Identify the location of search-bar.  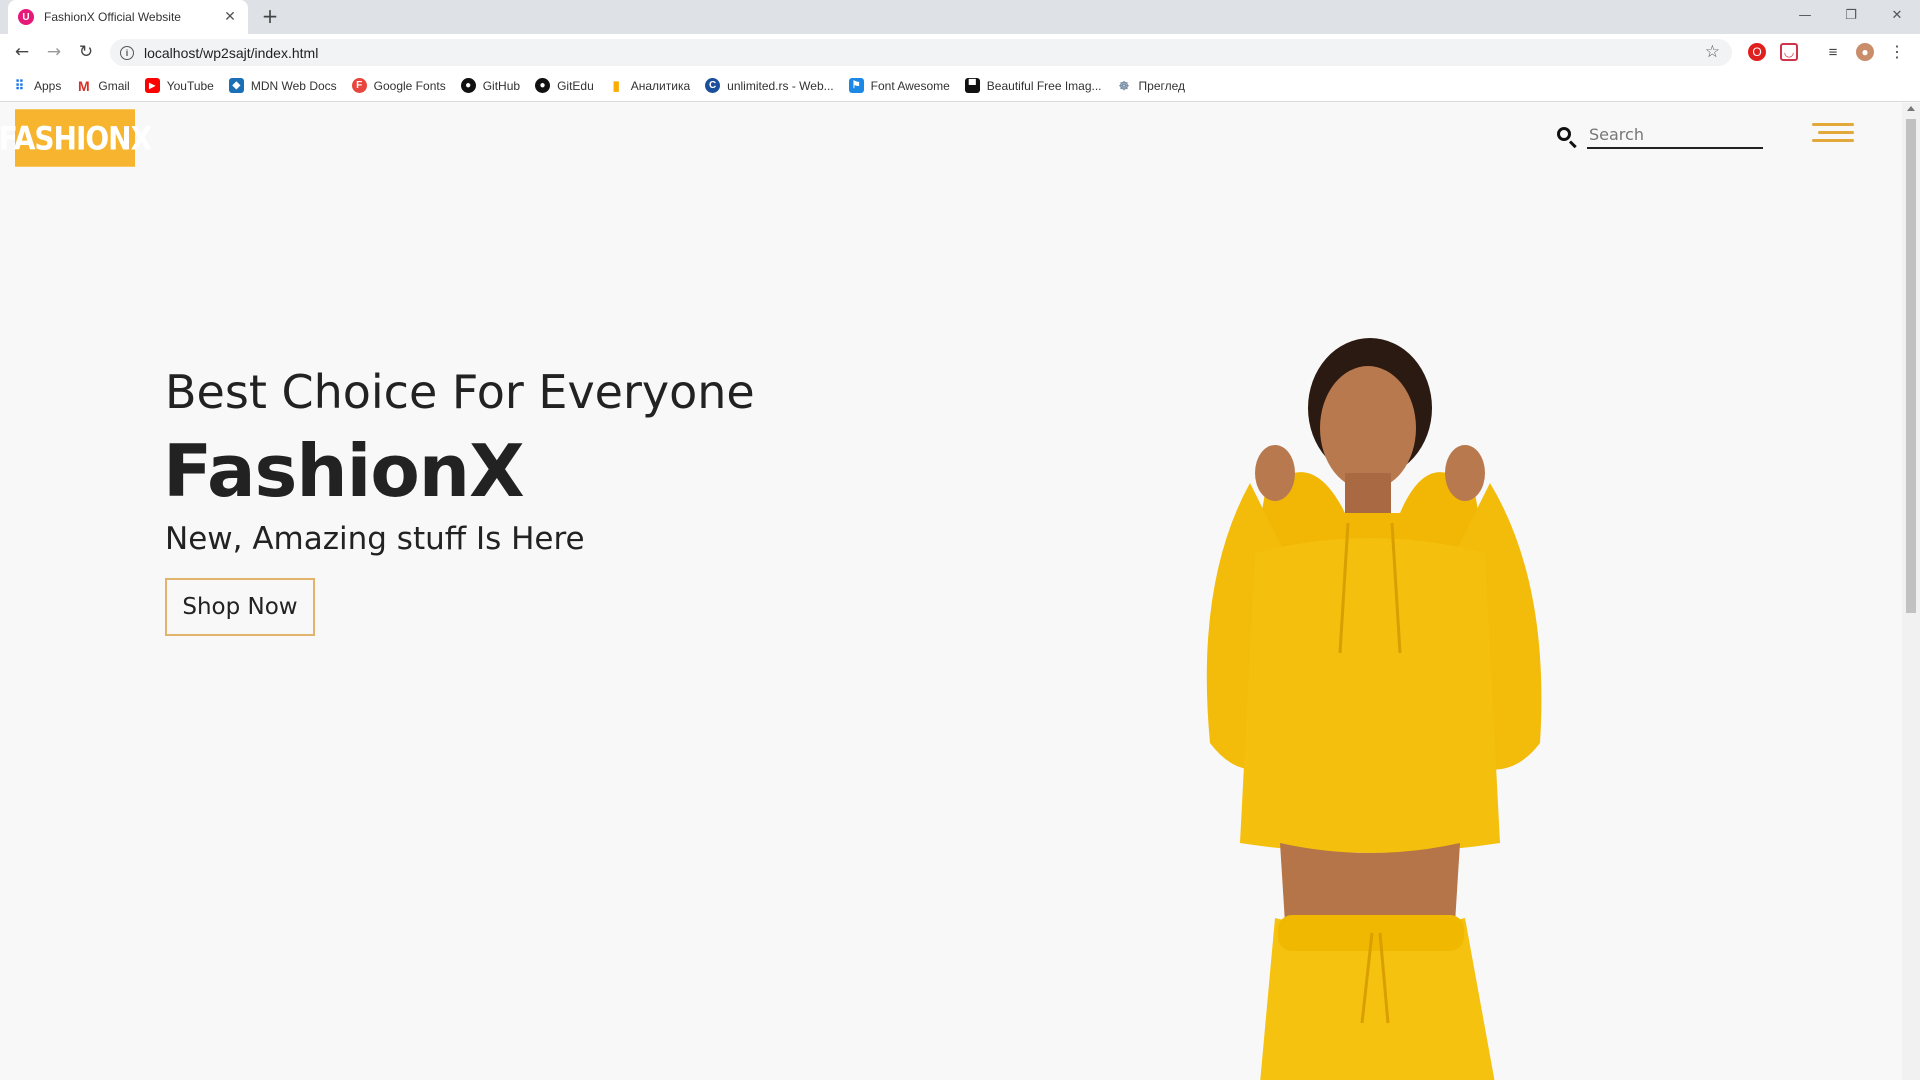
(1659, 135).